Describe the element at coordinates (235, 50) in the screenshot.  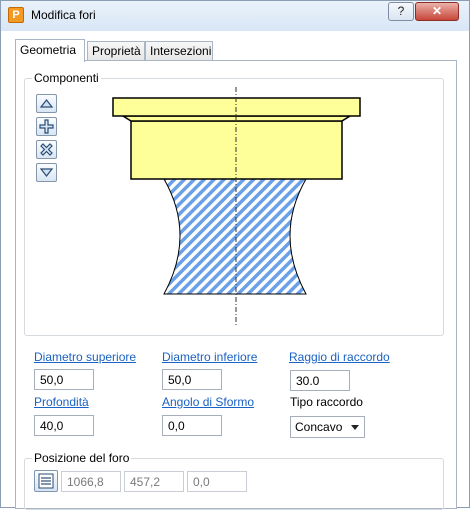
I see `tab-strip: Geometria Proprietà Intersezioni` at that location.